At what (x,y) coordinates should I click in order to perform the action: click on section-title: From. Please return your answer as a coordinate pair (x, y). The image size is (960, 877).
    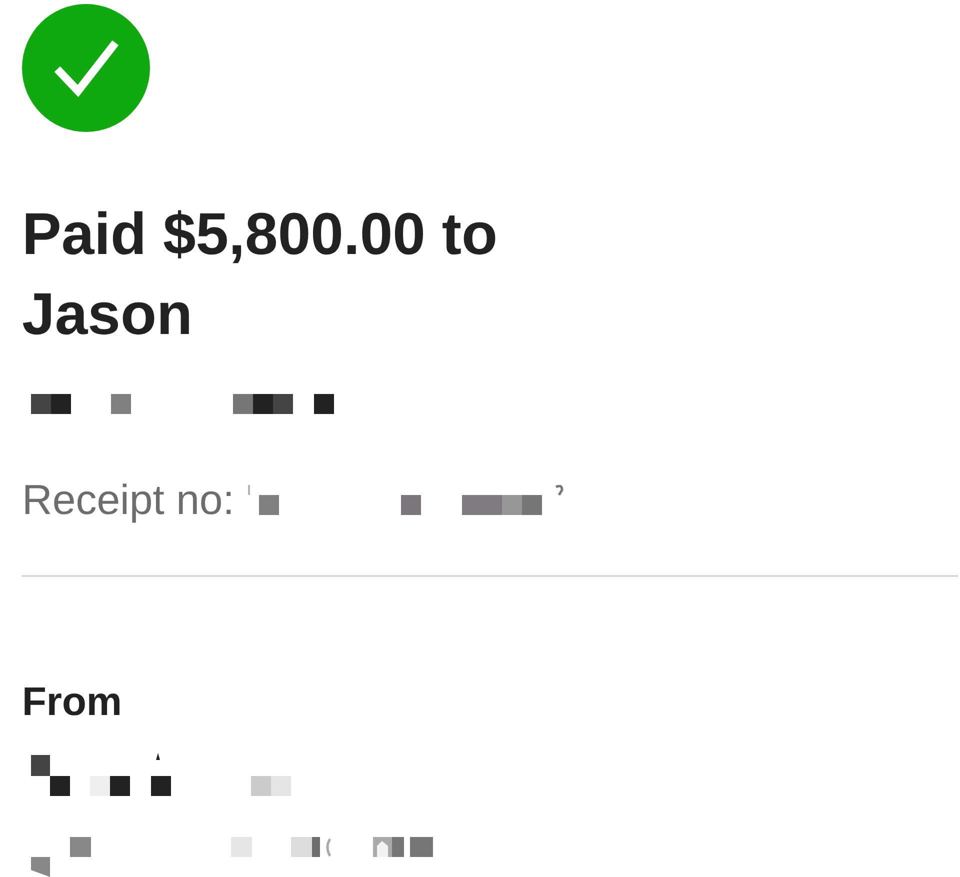
    Looking at the image, I should click on (72, 702).